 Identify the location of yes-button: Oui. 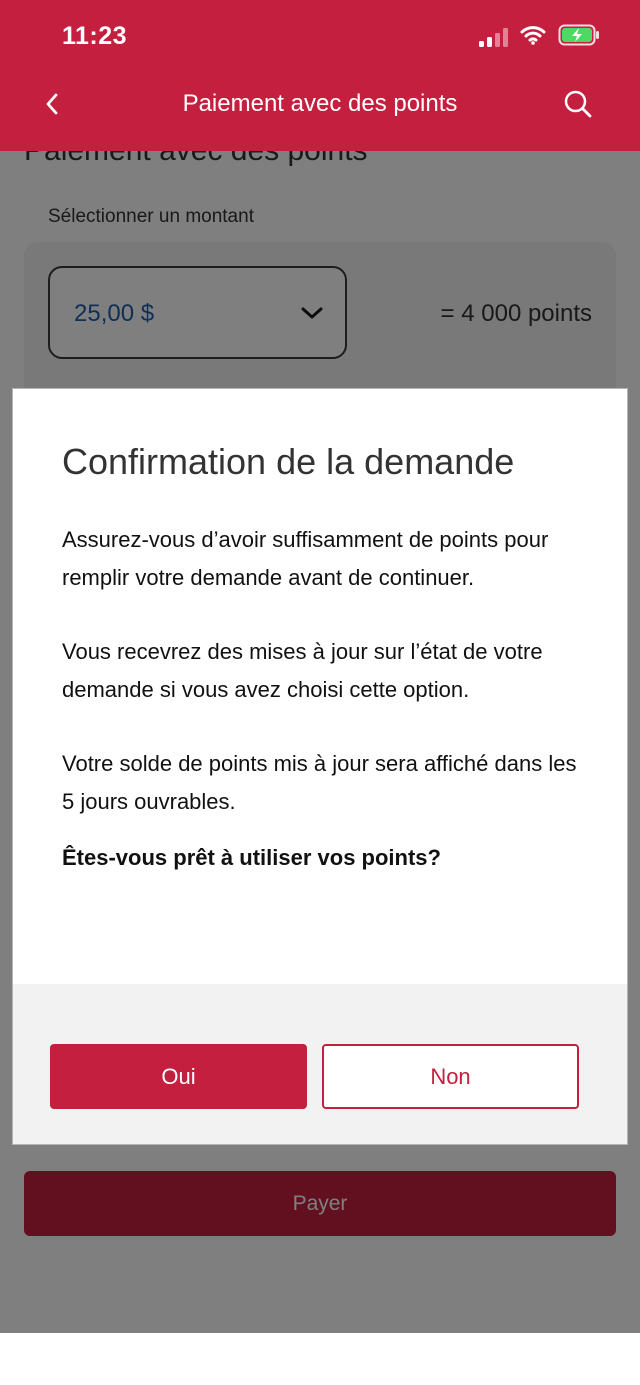
(178, 1076).